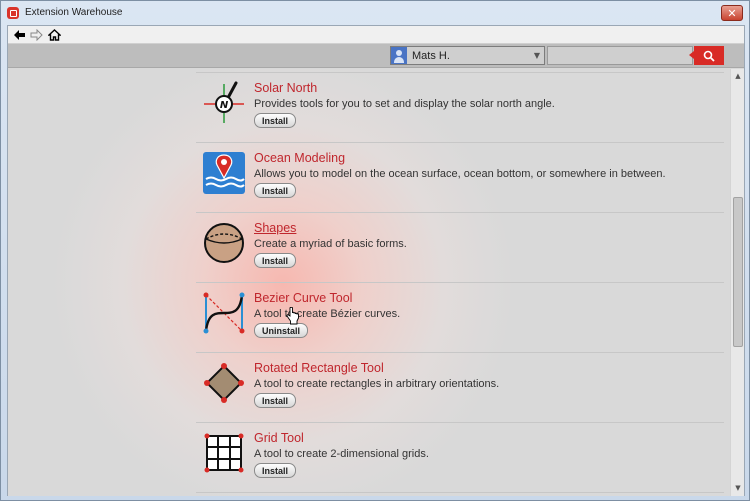 This screenshot has width=750, height=501. What do you see at coordinates (341, 454) in the screenshot?
I see `extension-description: A tool to create 2-dimensional grids.` at bounding box center [341, 454].